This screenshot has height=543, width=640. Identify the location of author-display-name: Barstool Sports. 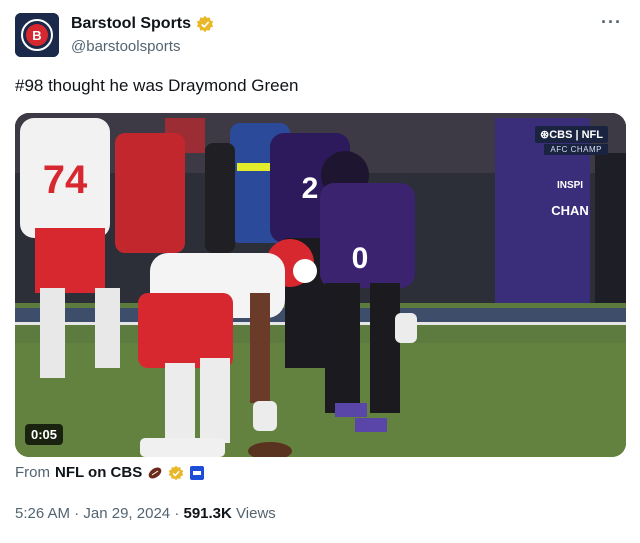
(131, 24).